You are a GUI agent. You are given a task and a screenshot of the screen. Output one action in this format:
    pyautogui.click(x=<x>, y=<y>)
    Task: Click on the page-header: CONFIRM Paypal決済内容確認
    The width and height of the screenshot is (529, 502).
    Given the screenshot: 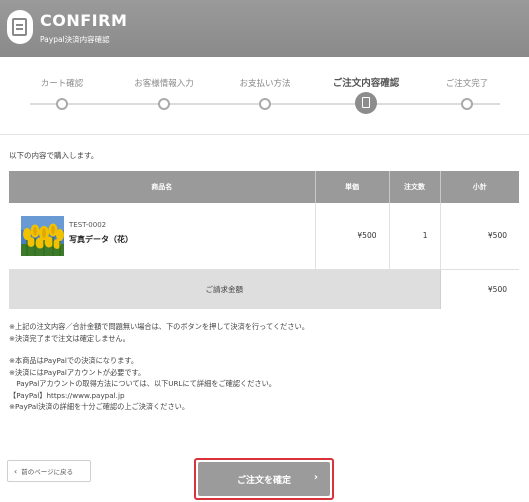 What is the action you would take?
    pyautogui.click(x=264, y=28)
    